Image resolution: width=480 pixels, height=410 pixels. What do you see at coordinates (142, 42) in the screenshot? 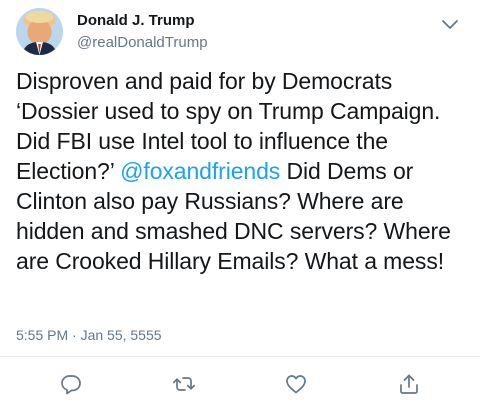
I see `author-handle: @realDonaldTrump` at bounding box center [142, 42].